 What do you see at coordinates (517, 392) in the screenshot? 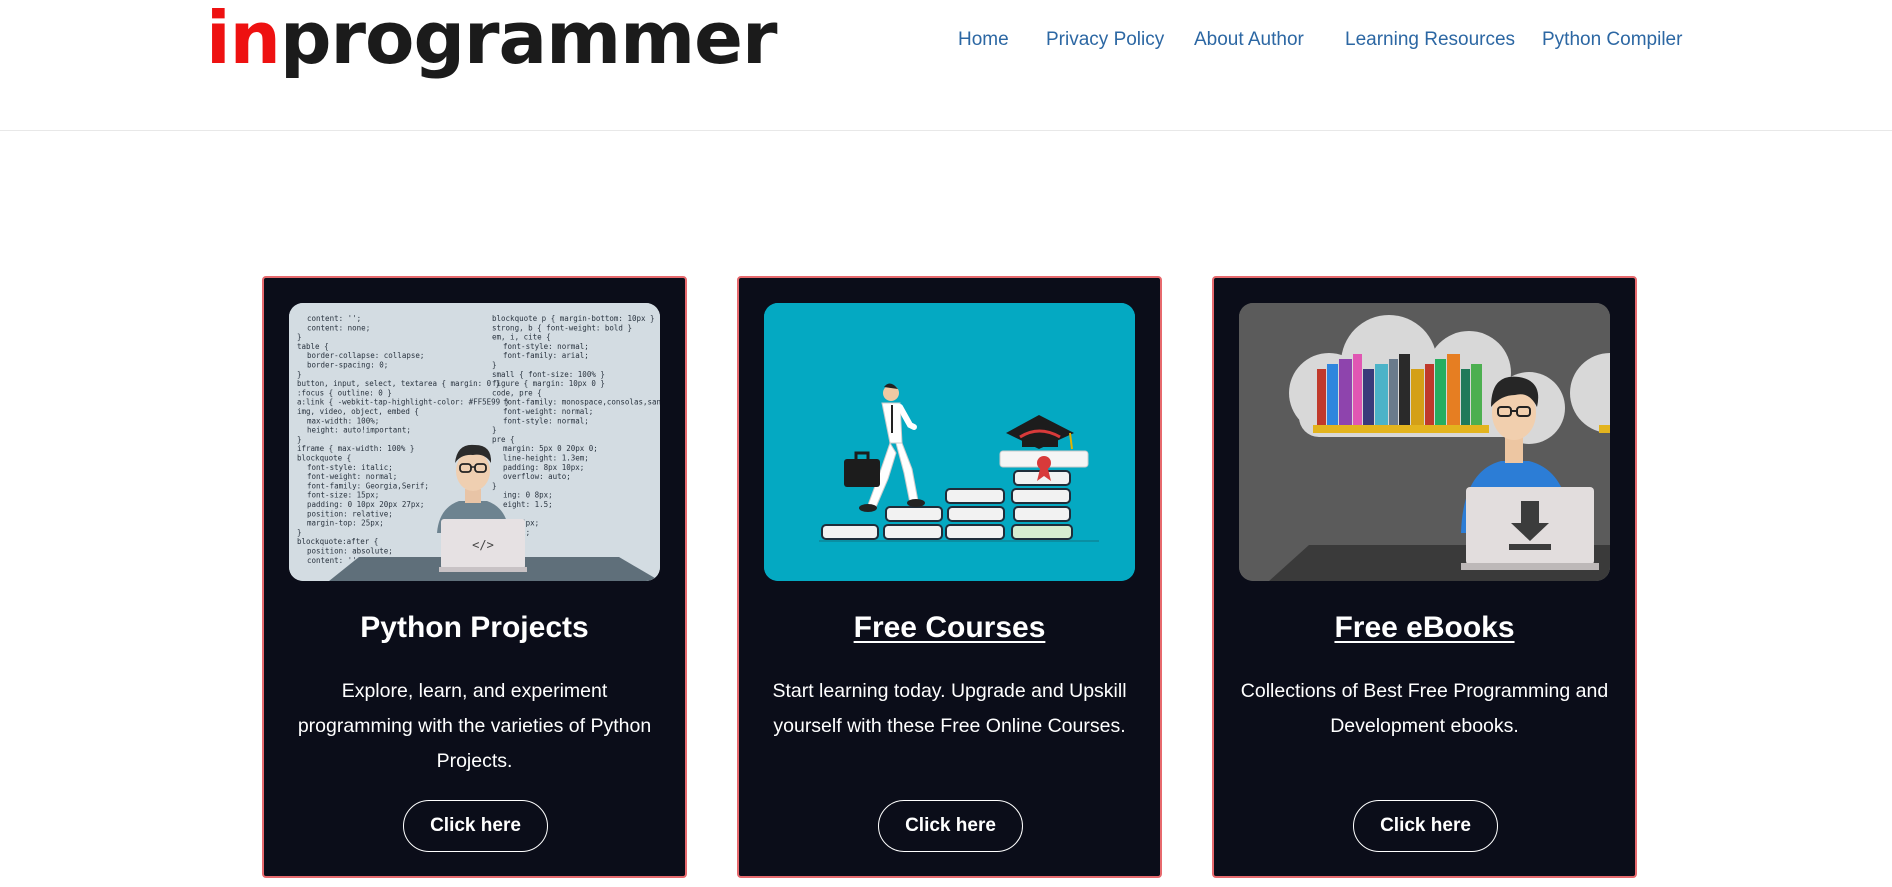
I see `code-line: code, pre {` at bounding box center [517, 392].